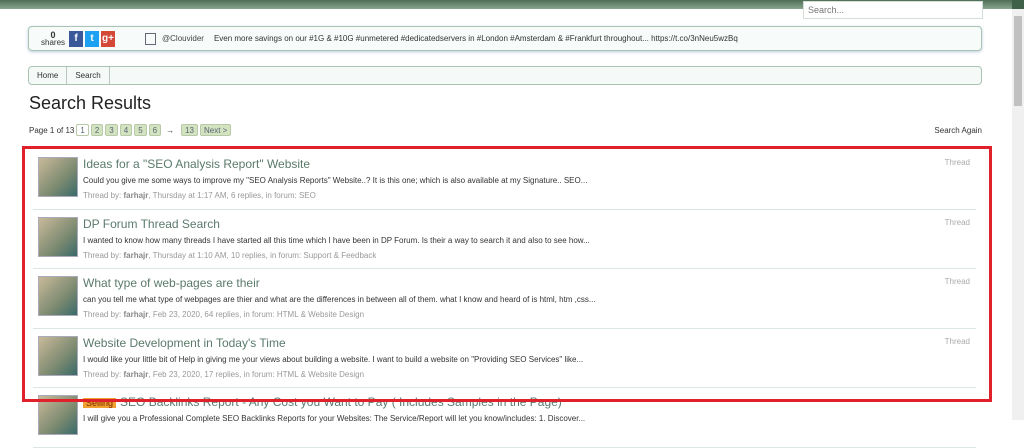  I want to click on share-count: 0 shares, so click(53, 38).